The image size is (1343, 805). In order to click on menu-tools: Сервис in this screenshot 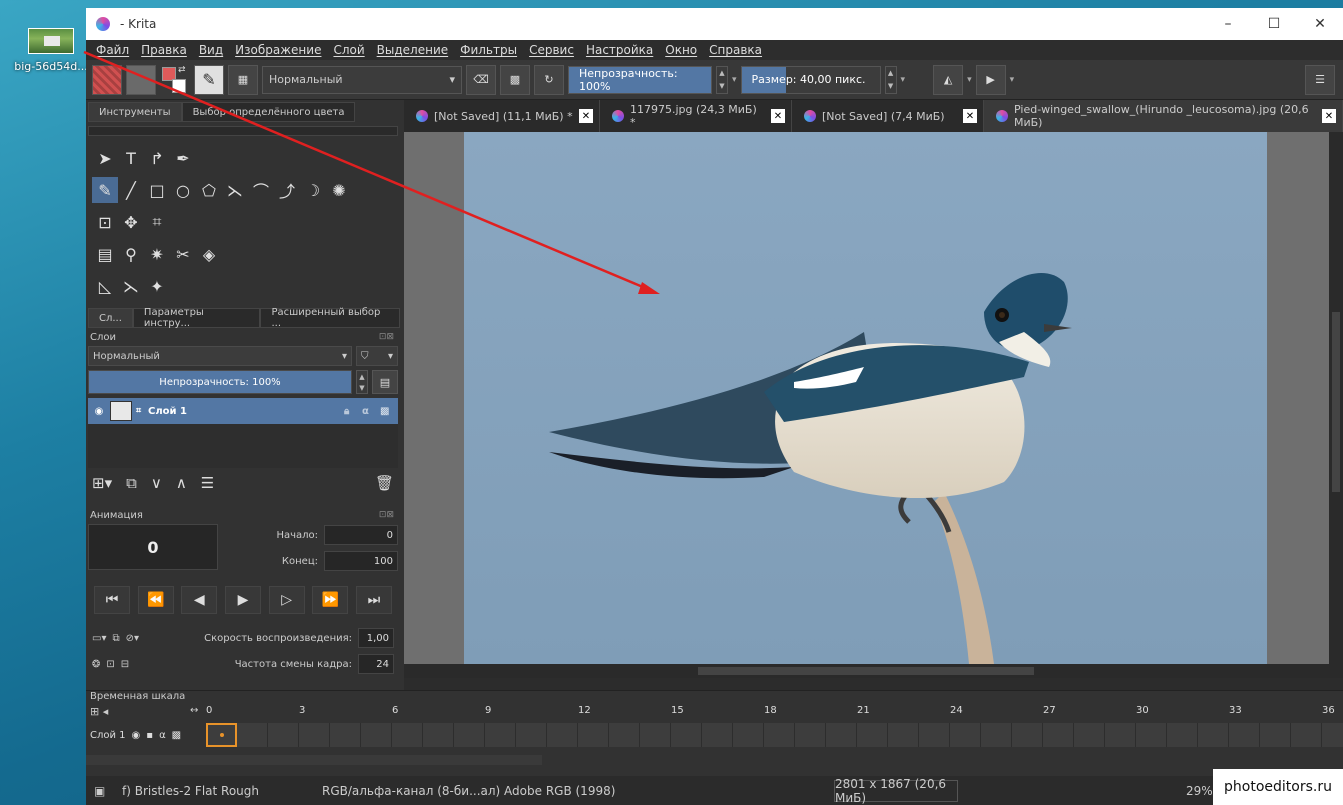, I will do `click(551, 50)`.